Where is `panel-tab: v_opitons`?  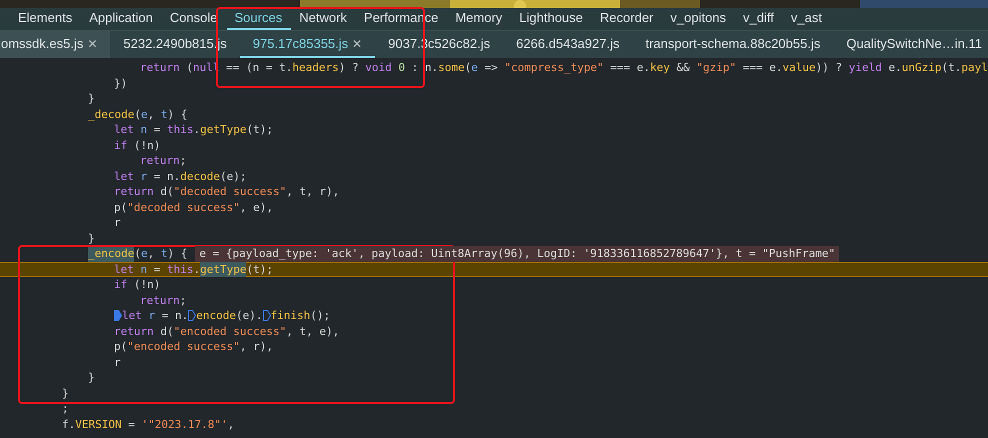 panel-tab: v_opitons is located at coordinates (699, 19).